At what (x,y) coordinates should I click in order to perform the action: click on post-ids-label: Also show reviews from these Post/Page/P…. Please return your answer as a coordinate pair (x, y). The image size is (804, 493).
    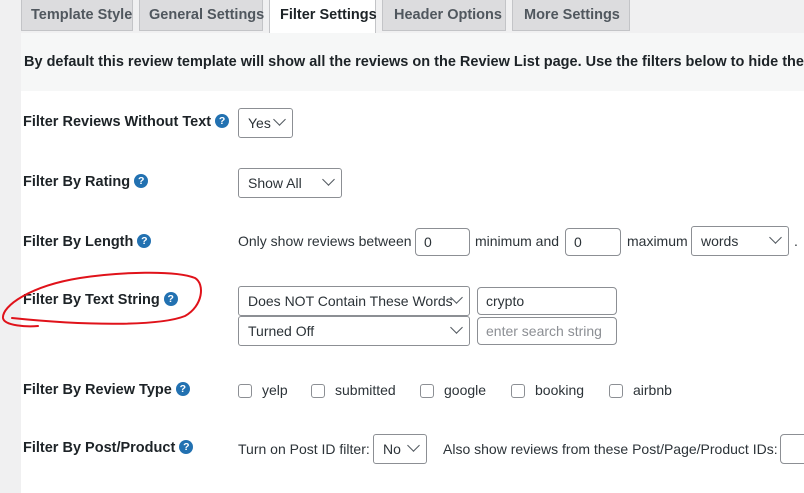
    Looking at the image, I should click on (610, 449).